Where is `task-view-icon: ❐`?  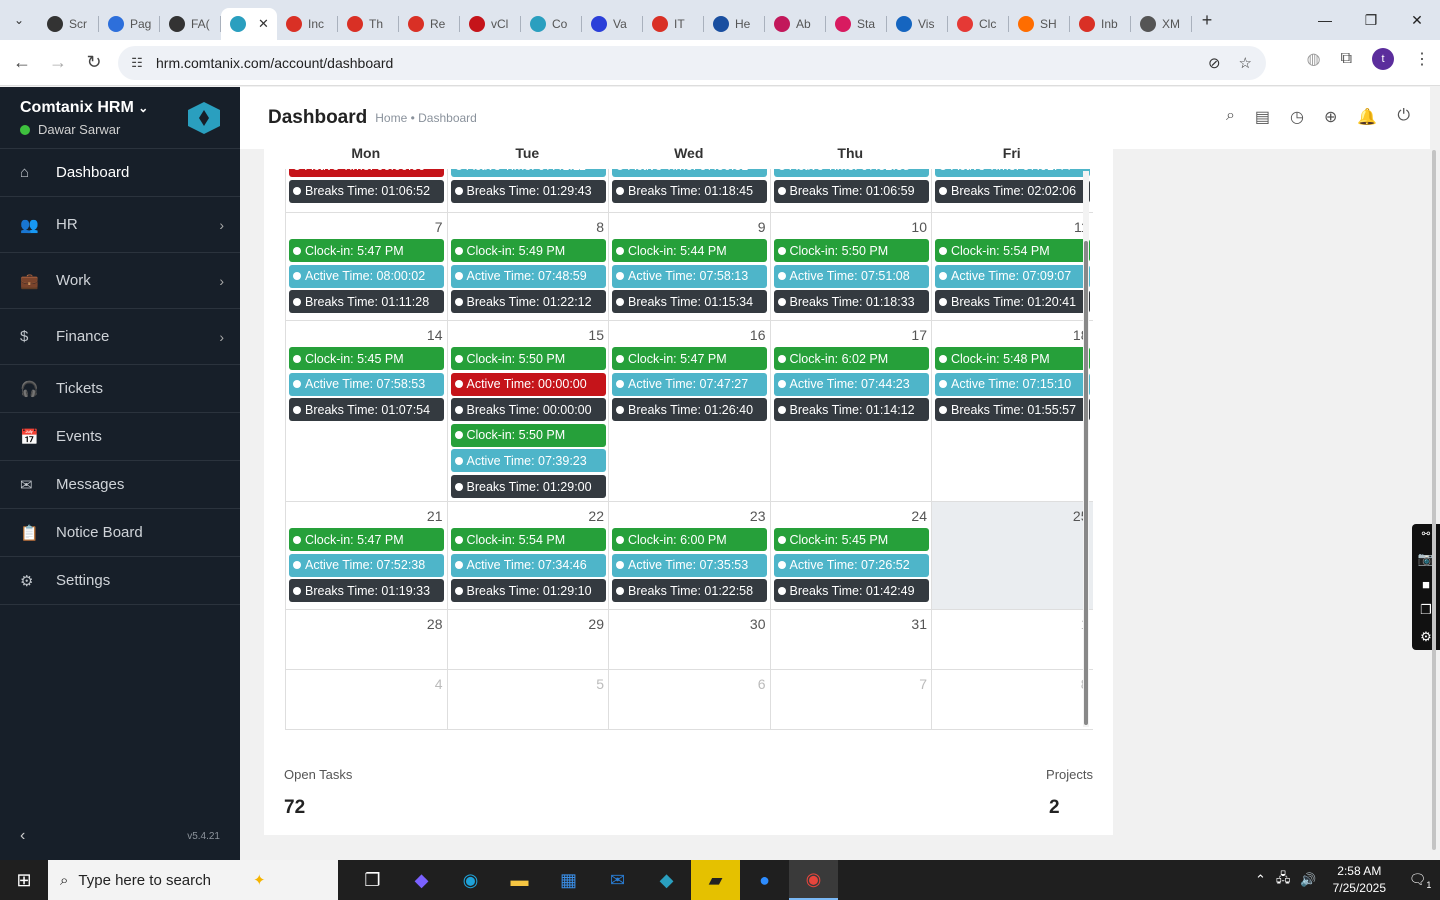 task-view-icon: ❐ is located at coordinates (372, 880).